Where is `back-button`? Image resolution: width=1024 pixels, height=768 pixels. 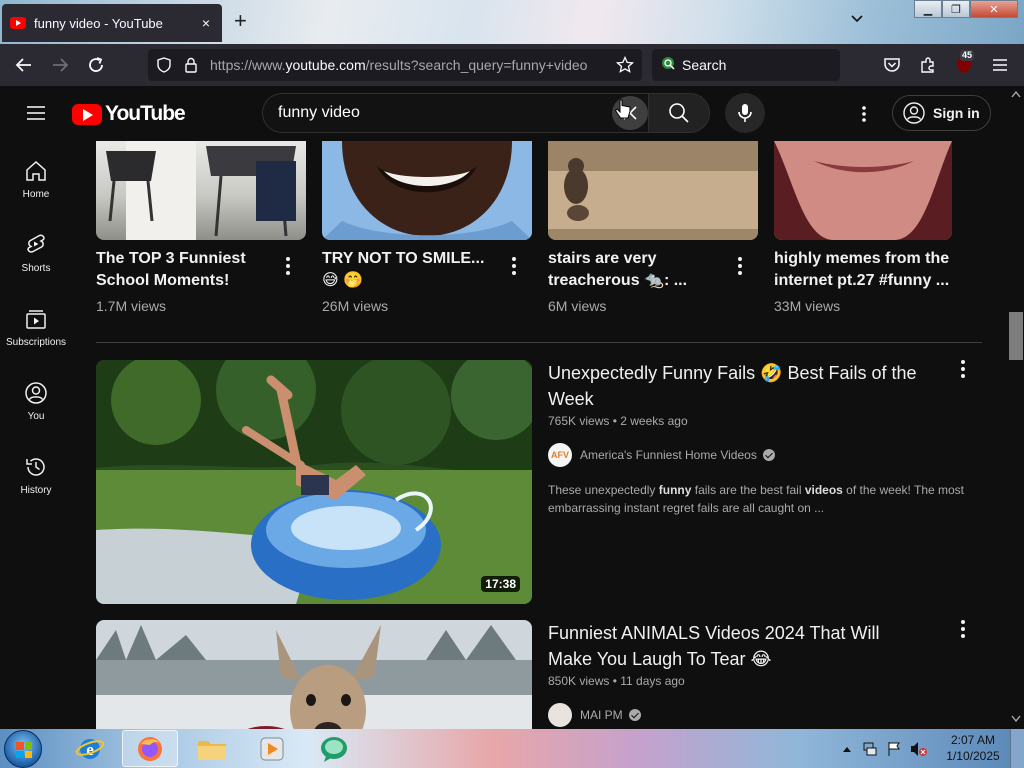 back-button is located at coordinates (24, 65).